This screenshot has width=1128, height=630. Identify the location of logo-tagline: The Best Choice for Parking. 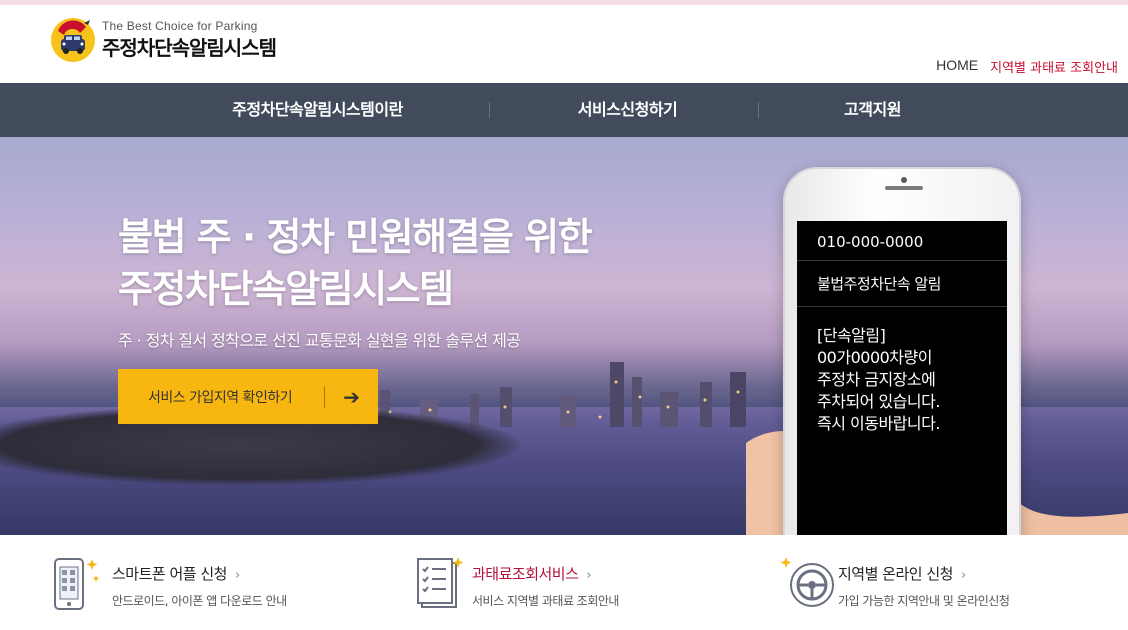
(180, 26).